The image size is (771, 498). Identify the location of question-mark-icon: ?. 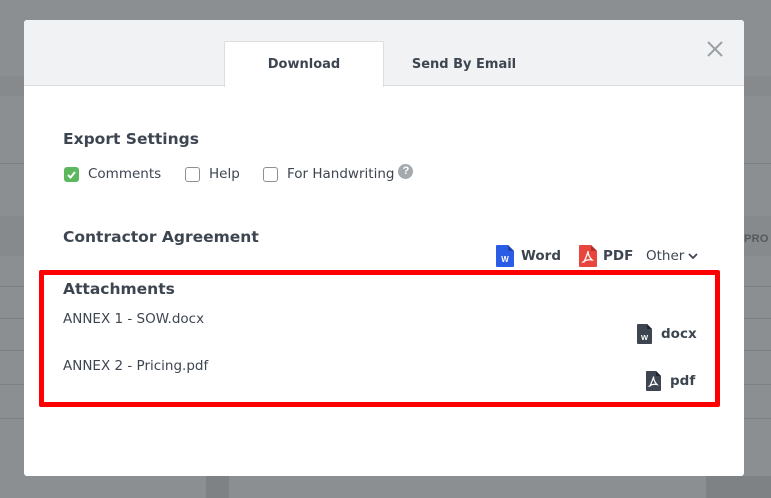
(406, 171).